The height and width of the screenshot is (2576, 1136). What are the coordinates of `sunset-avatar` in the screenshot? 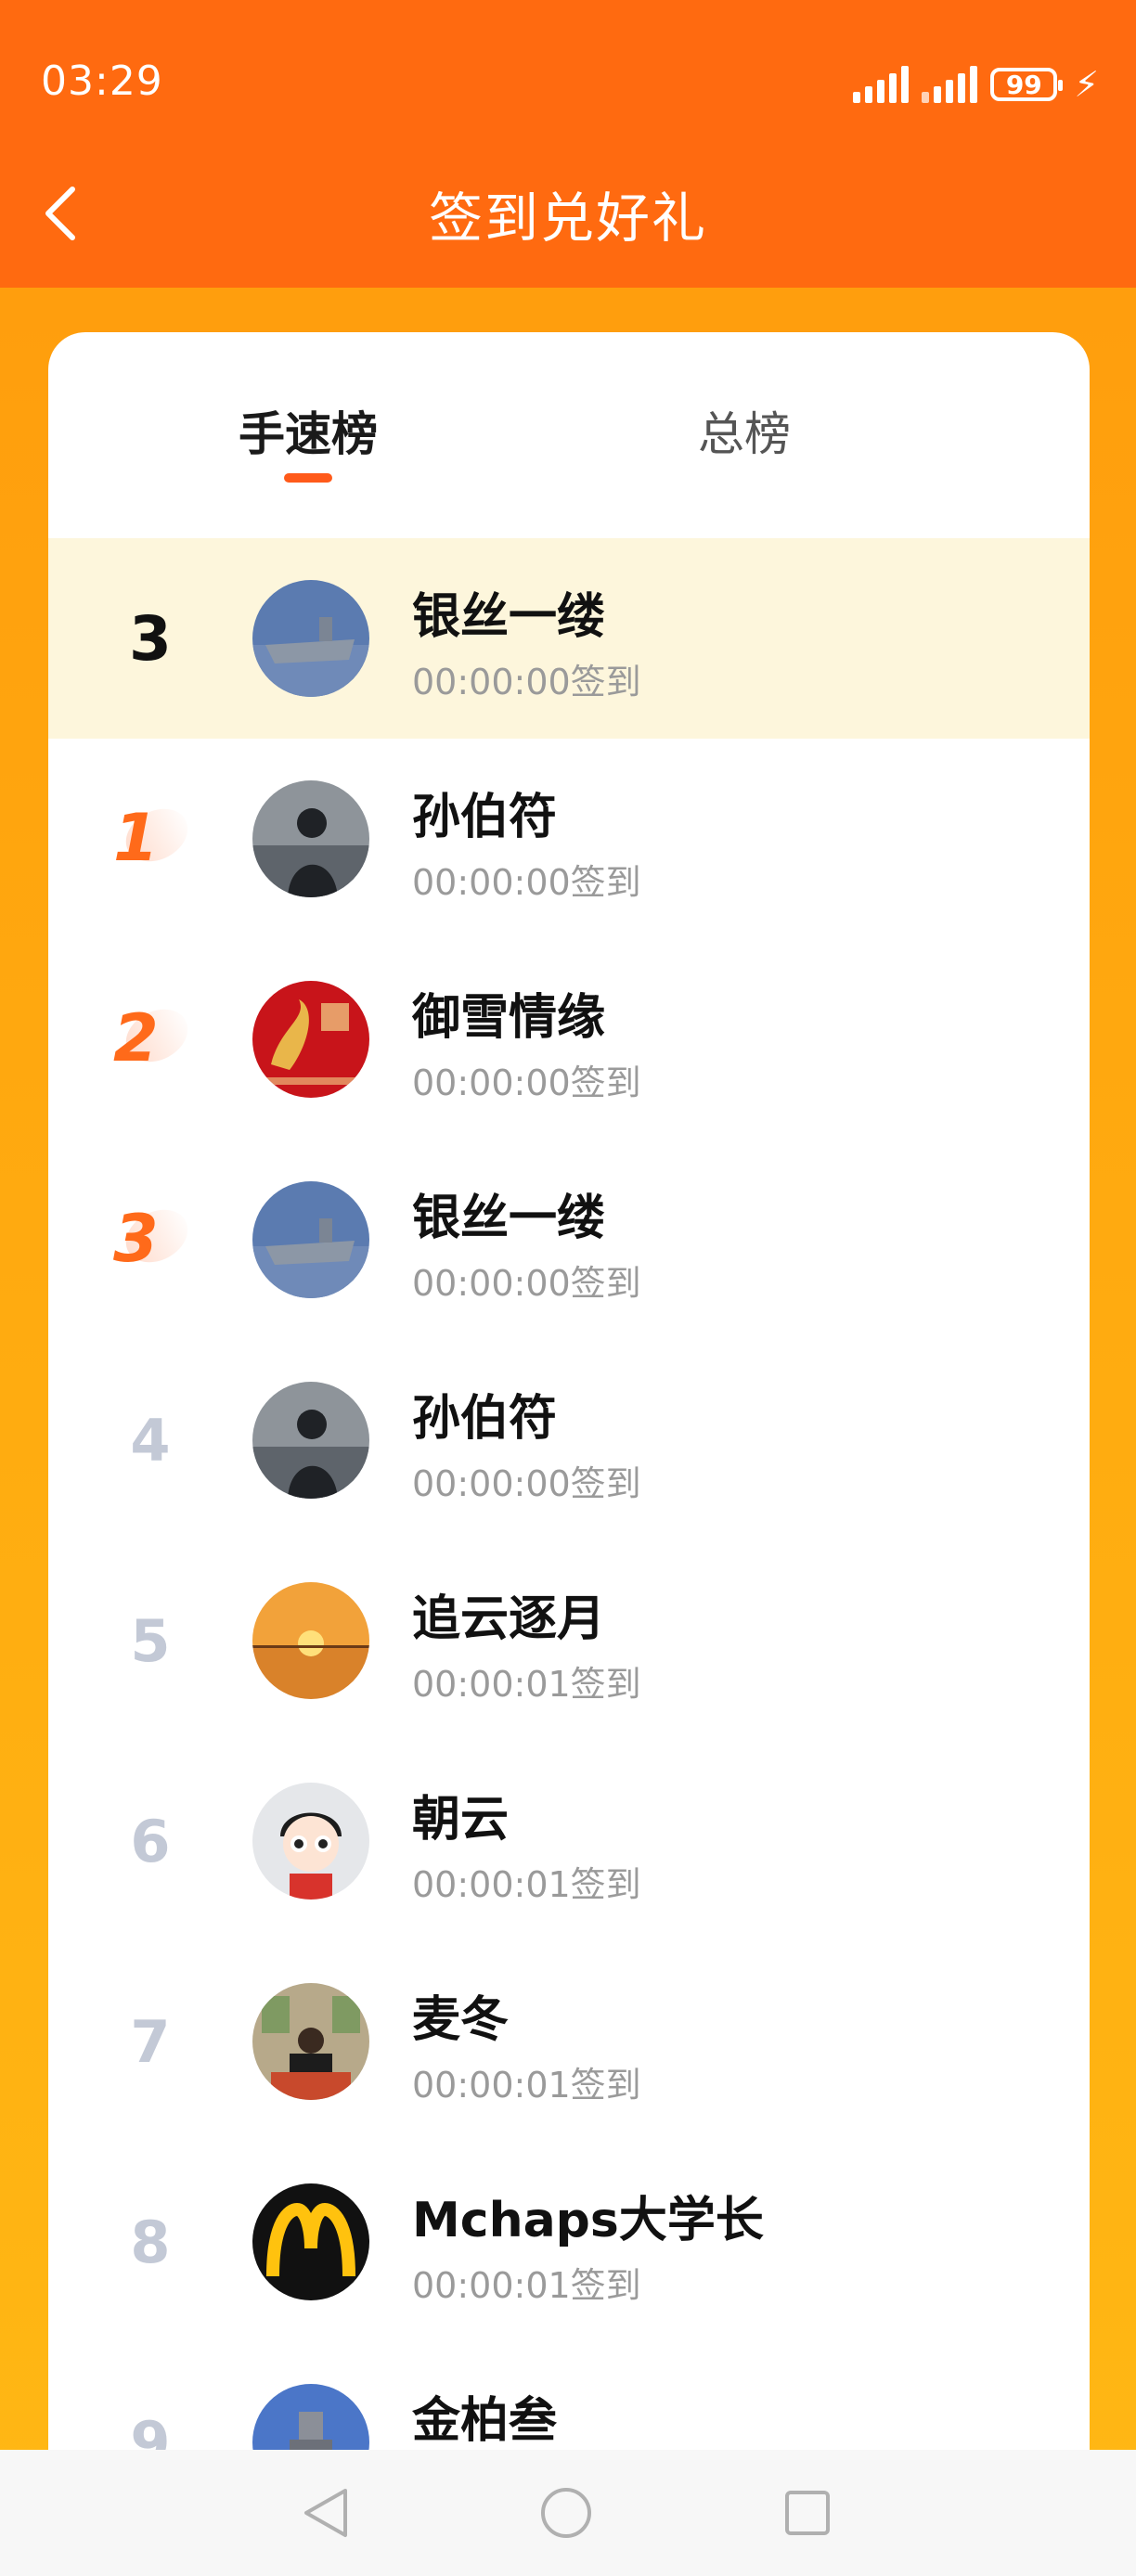 It's located at (310, 1640).